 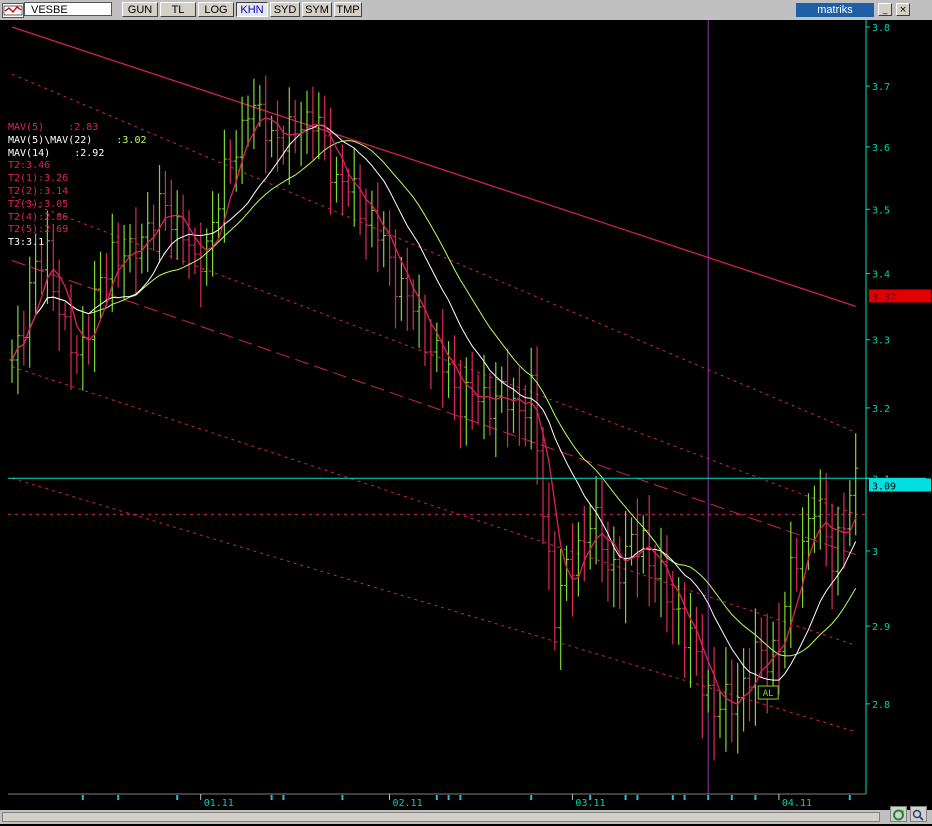 I want to click on legend-item: MAV(5)\MAV(22) :3.02, so click(x=77, y=141).